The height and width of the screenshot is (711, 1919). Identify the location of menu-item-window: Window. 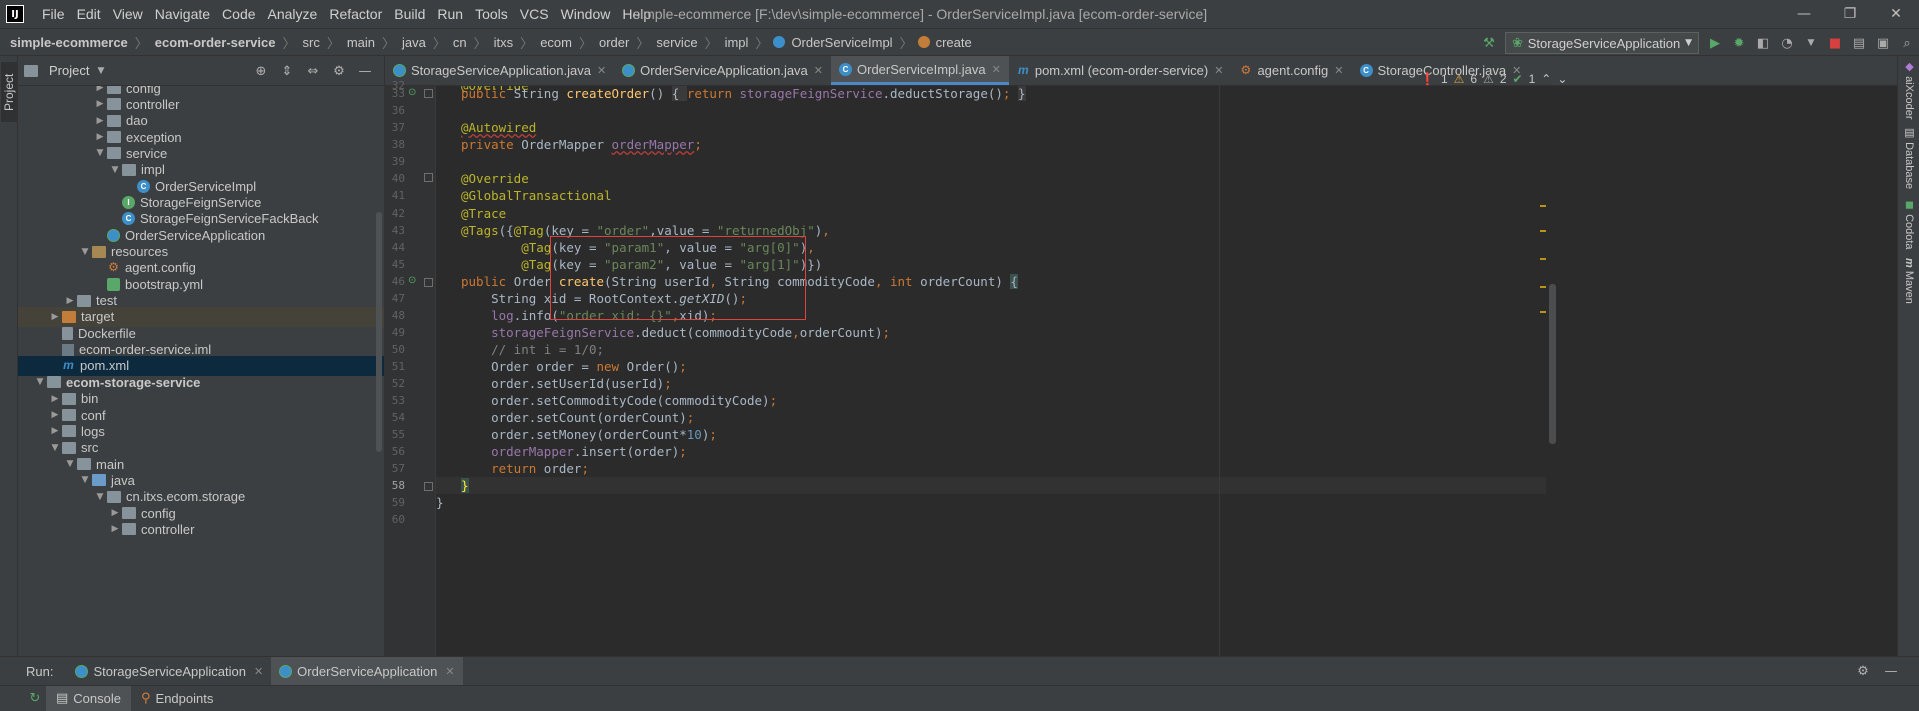
(586, 14).